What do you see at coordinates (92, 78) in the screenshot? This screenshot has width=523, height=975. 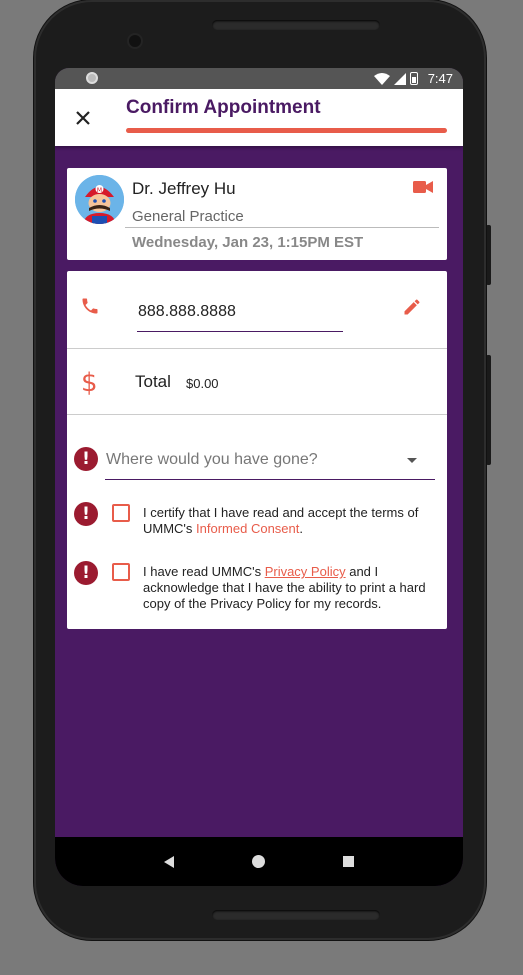 I see `notification-dot-icon` at bounding box center [92, 78].